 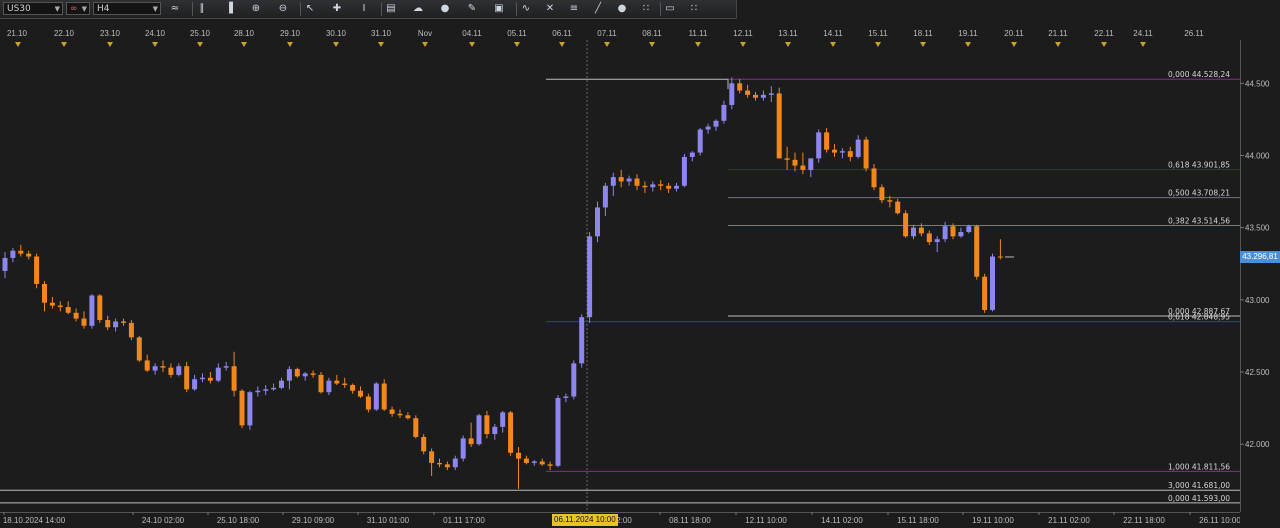 I want to click on top-time-label: 05.11, so click(x=517, y=33).